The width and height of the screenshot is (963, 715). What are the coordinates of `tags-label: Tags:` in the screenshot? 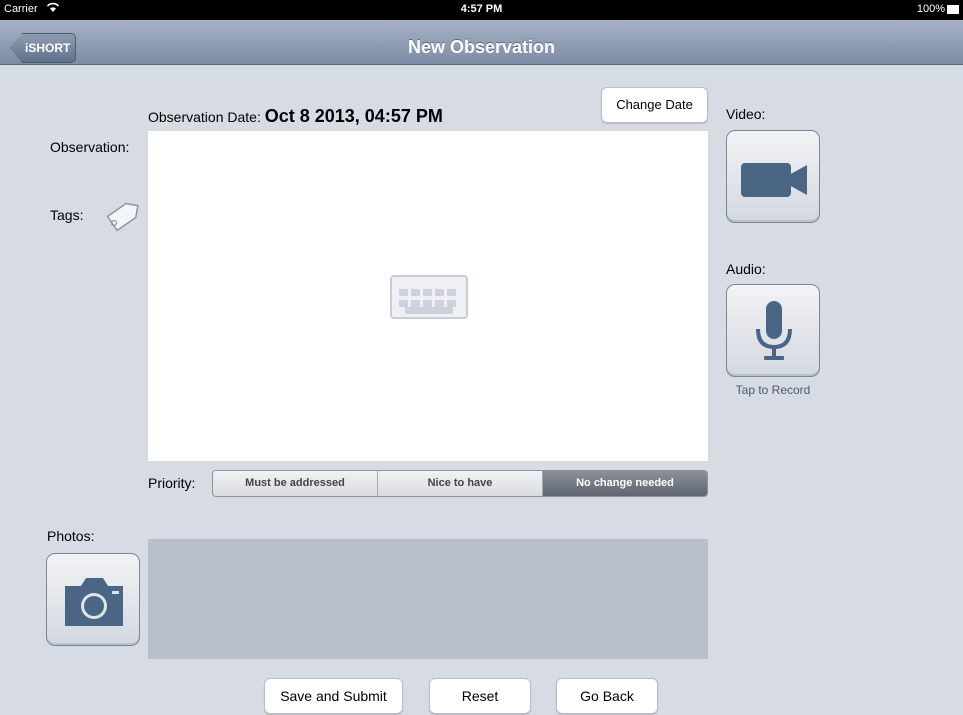 It's located at (67, 215).